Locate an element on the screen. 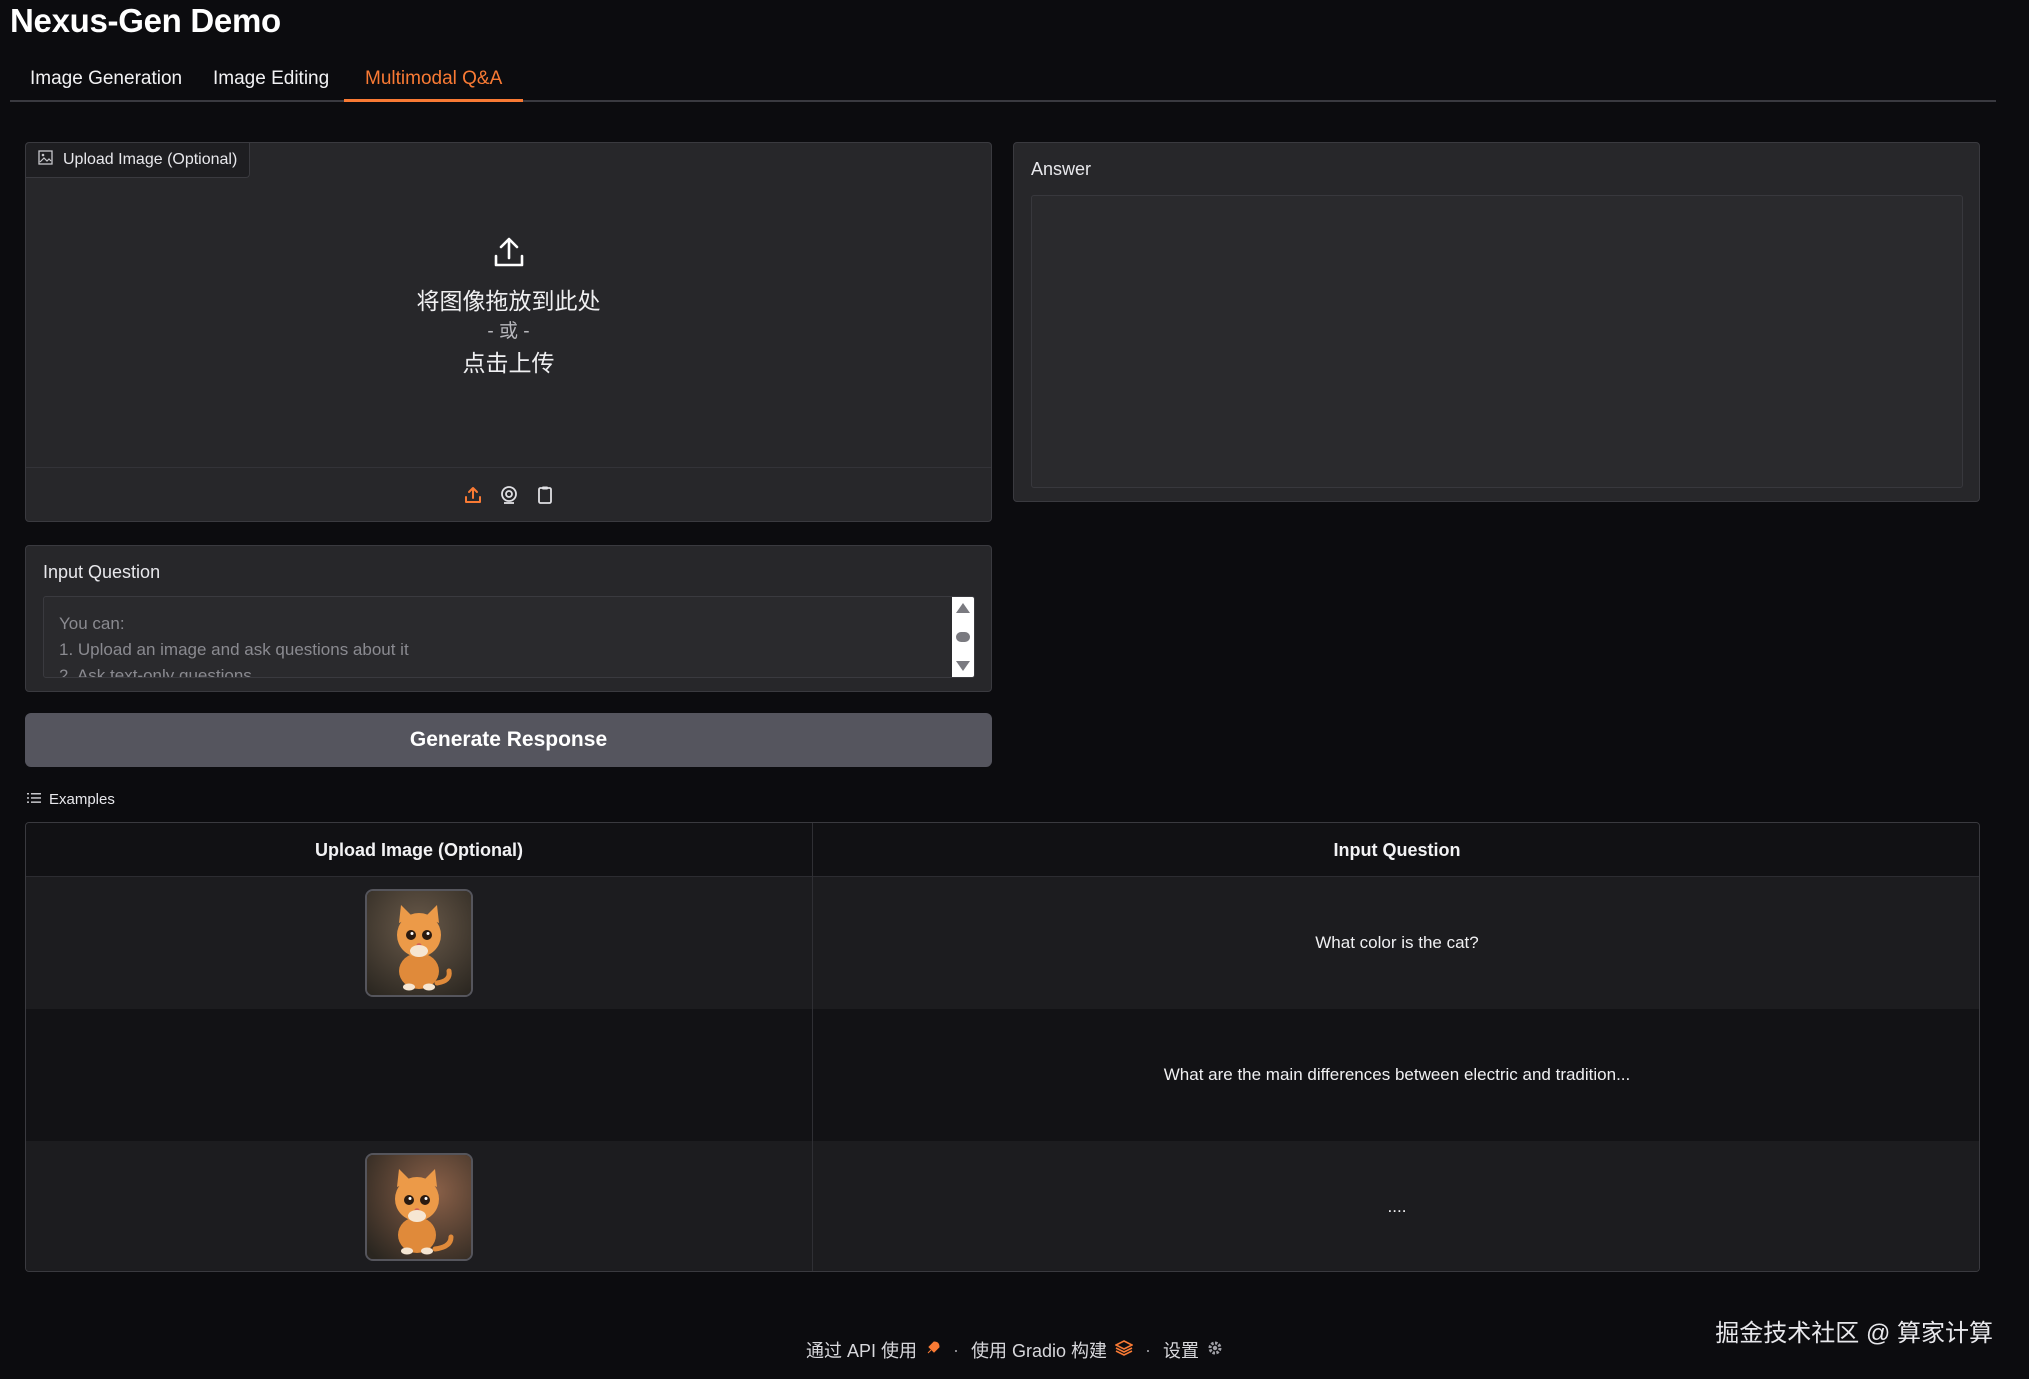  footer-gradio-link: 使用 Gradio 构建 is located at coordinates (1039, 1350).